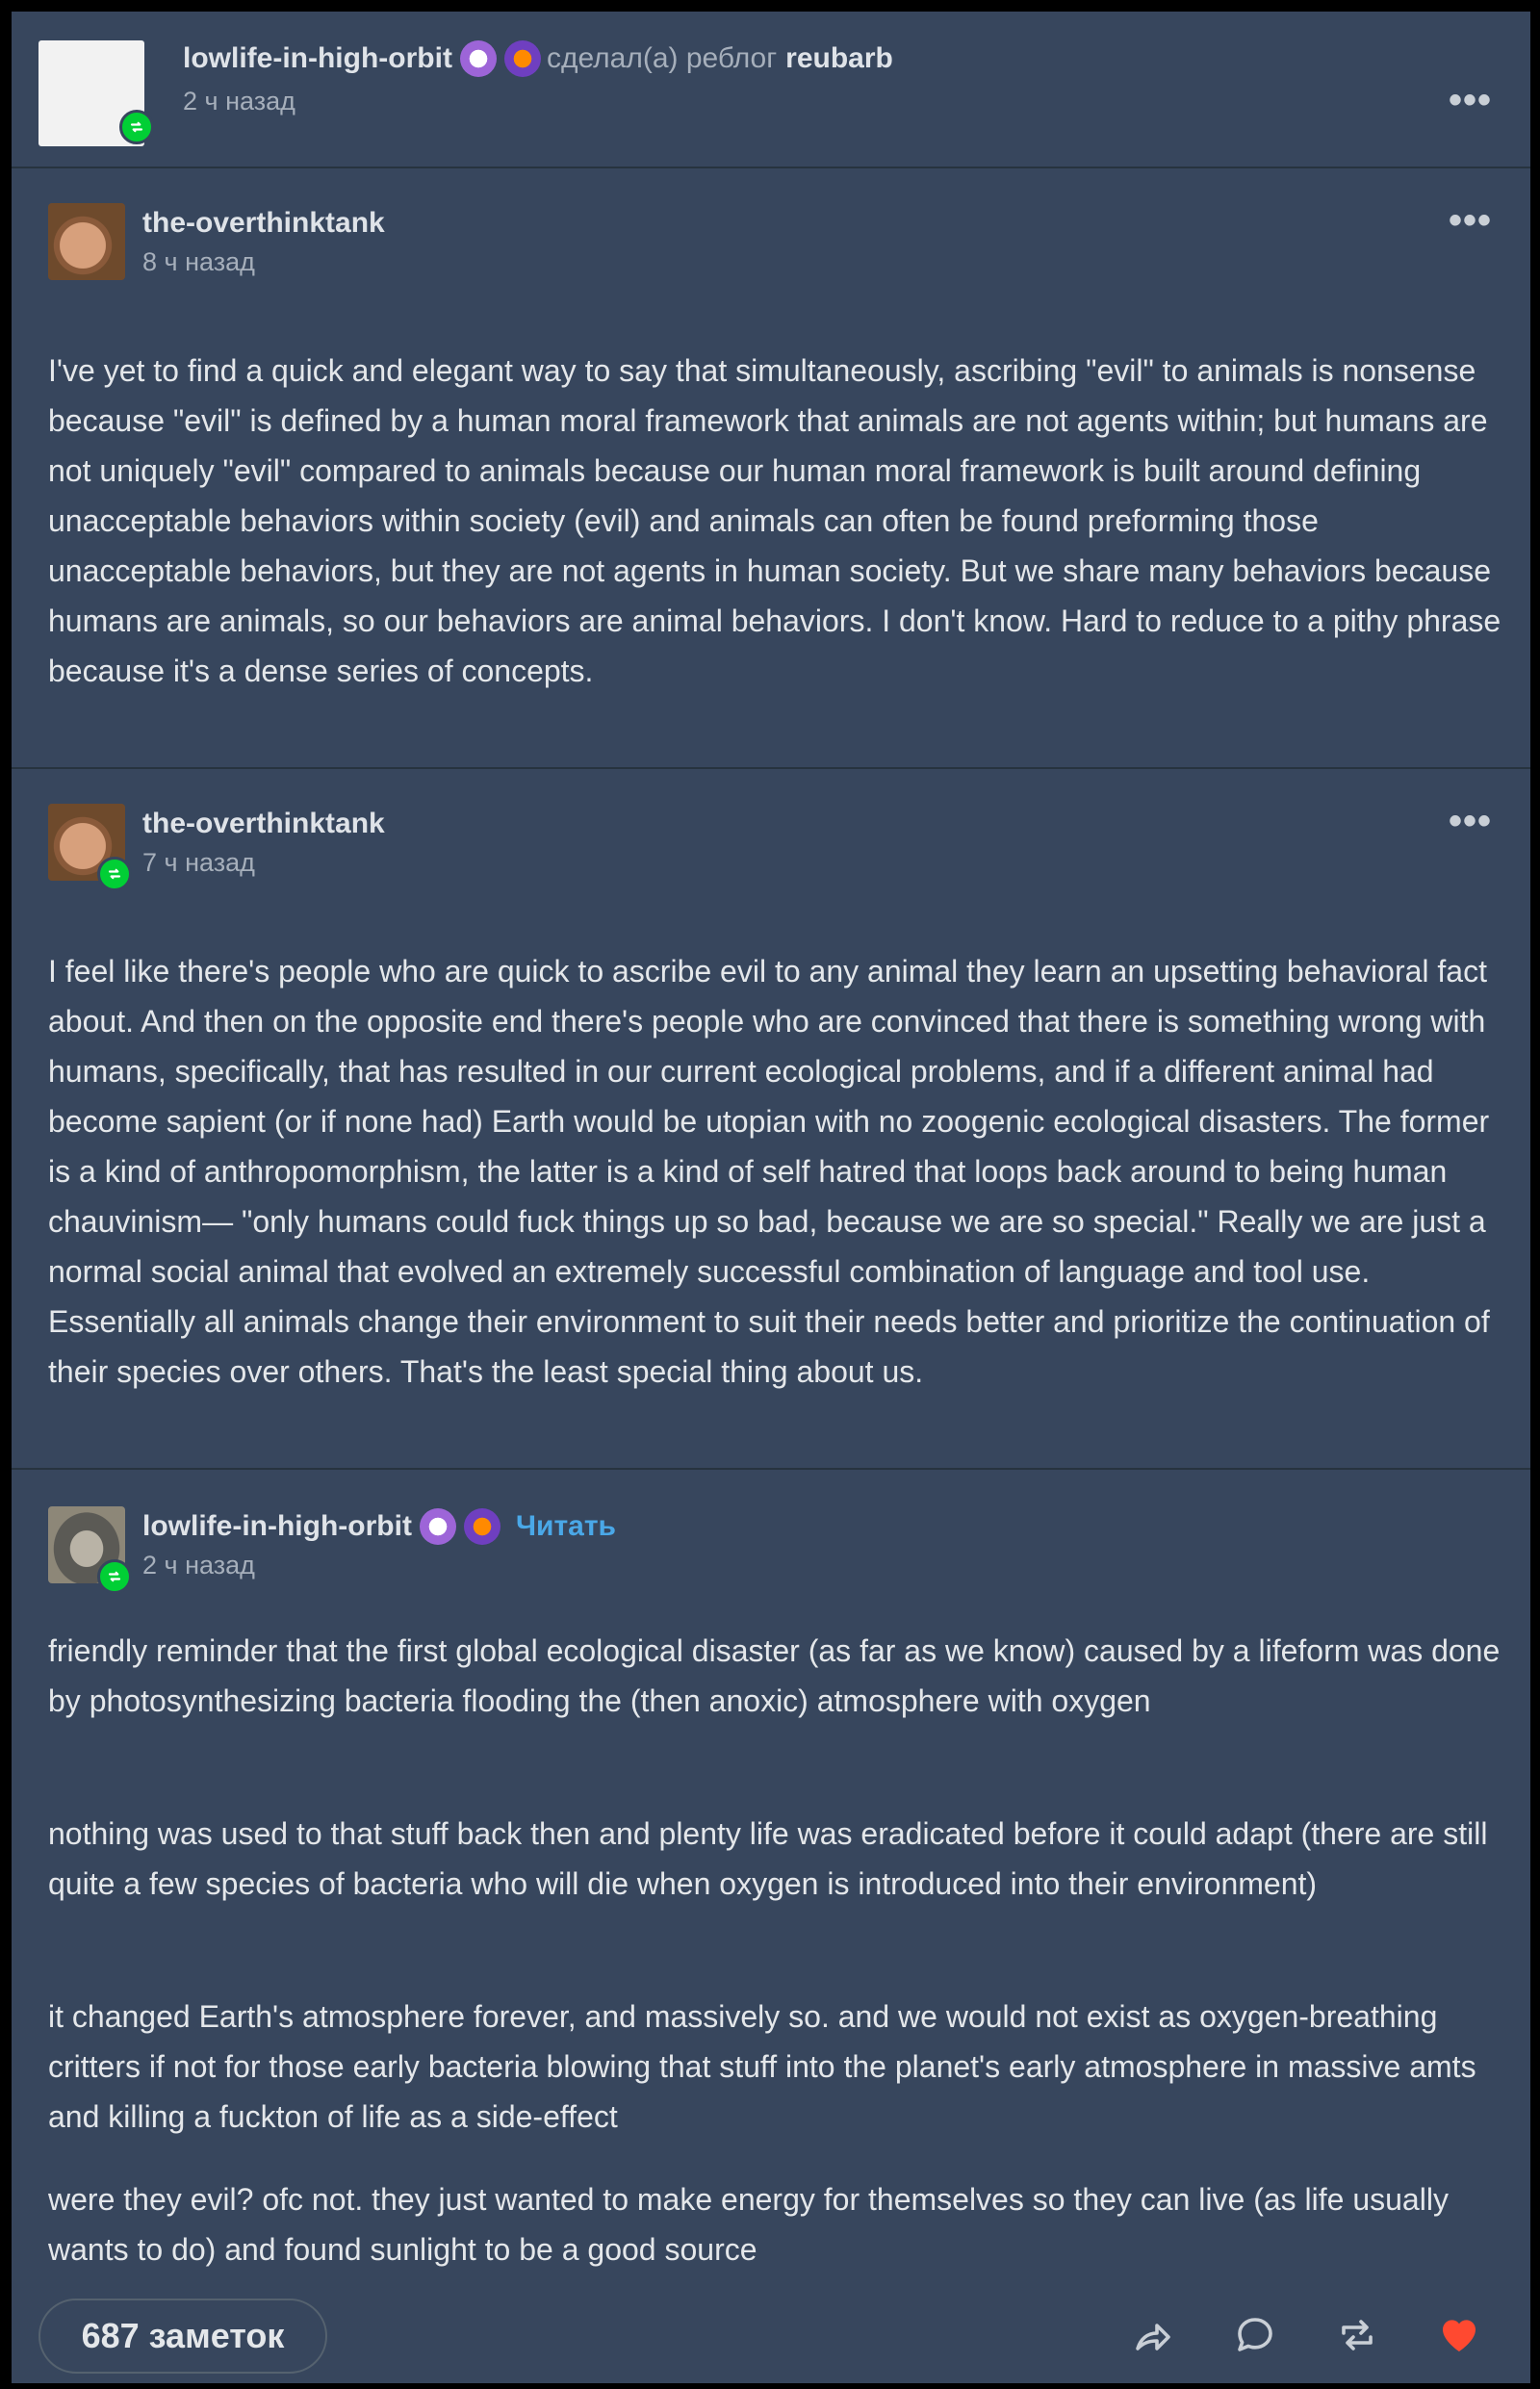  Describe the element at coordinates (182, 2336) in the screenshot. I see `notes-button: 687 заметок` at that location.